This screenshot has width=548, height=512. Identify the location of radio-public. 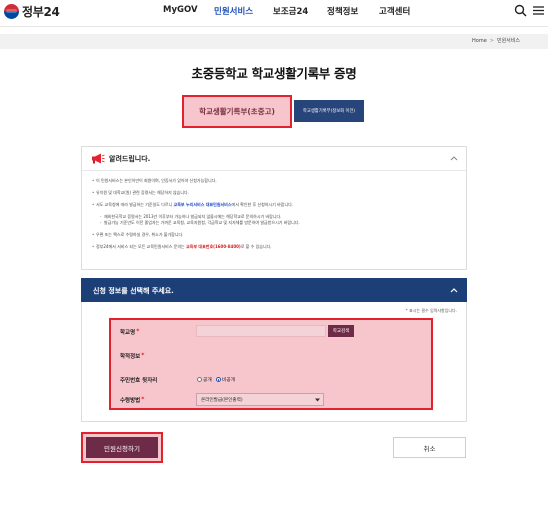
(199, 379).